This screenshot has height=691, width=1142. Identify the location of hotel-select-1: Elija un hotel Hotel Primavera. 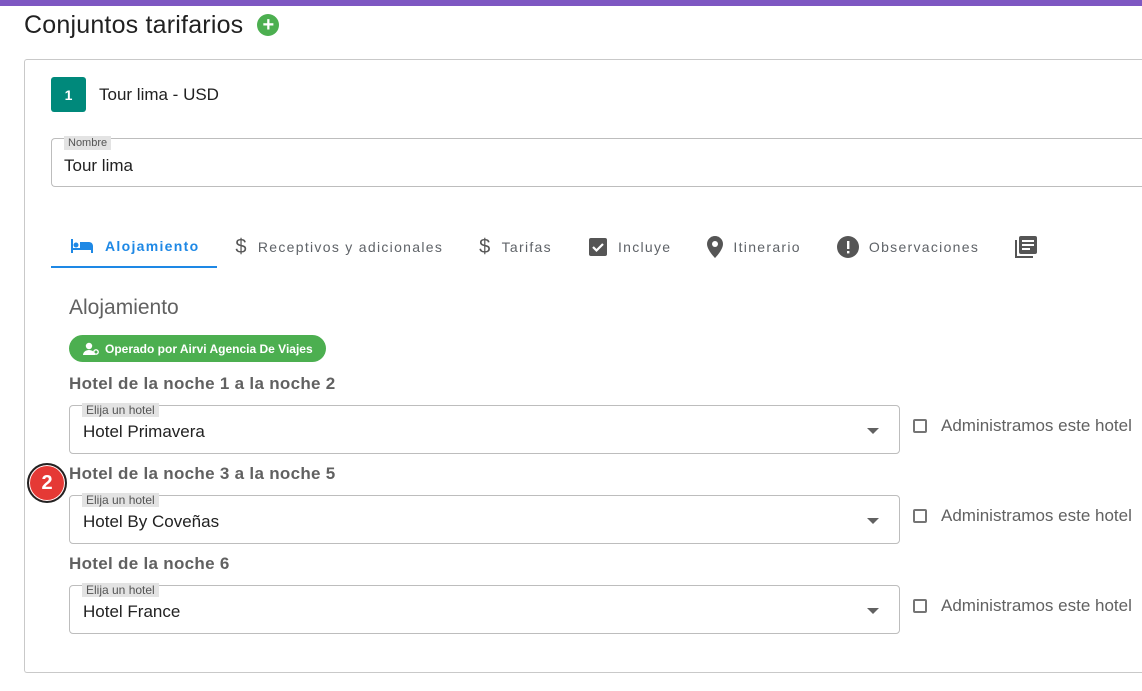
(484, 428).